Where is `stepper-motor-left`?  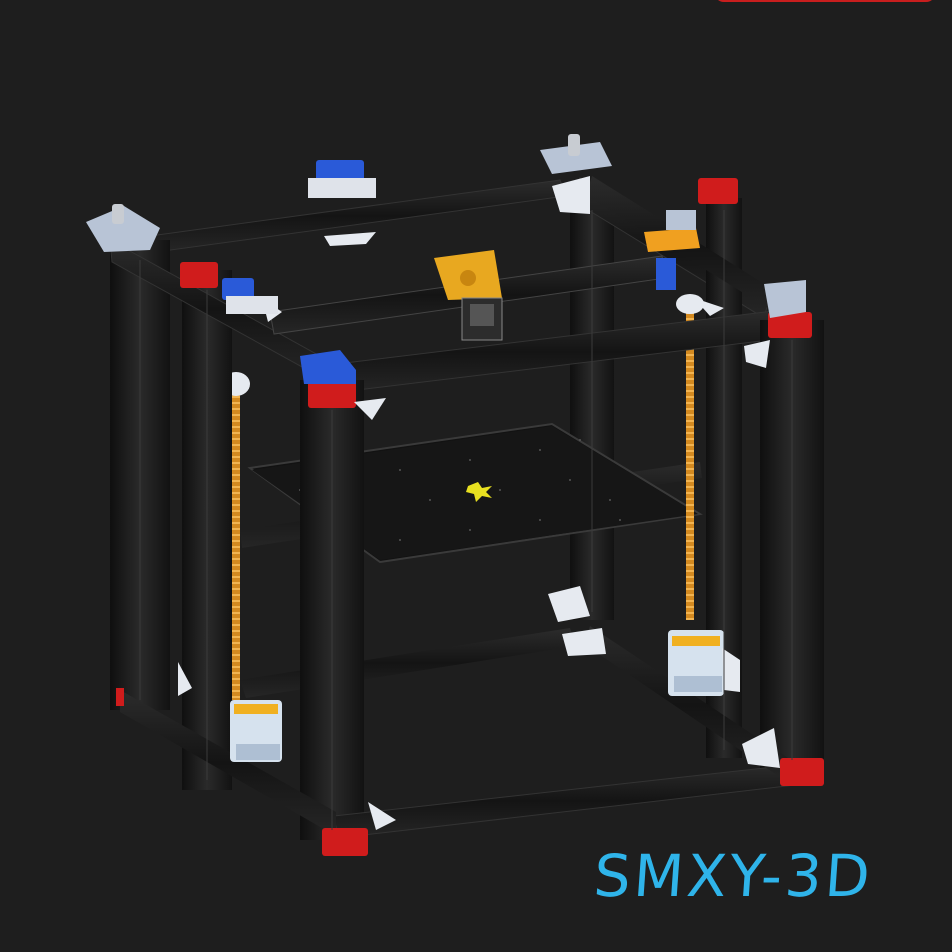 stepper-motor-left is located at coordinates (256, 731).